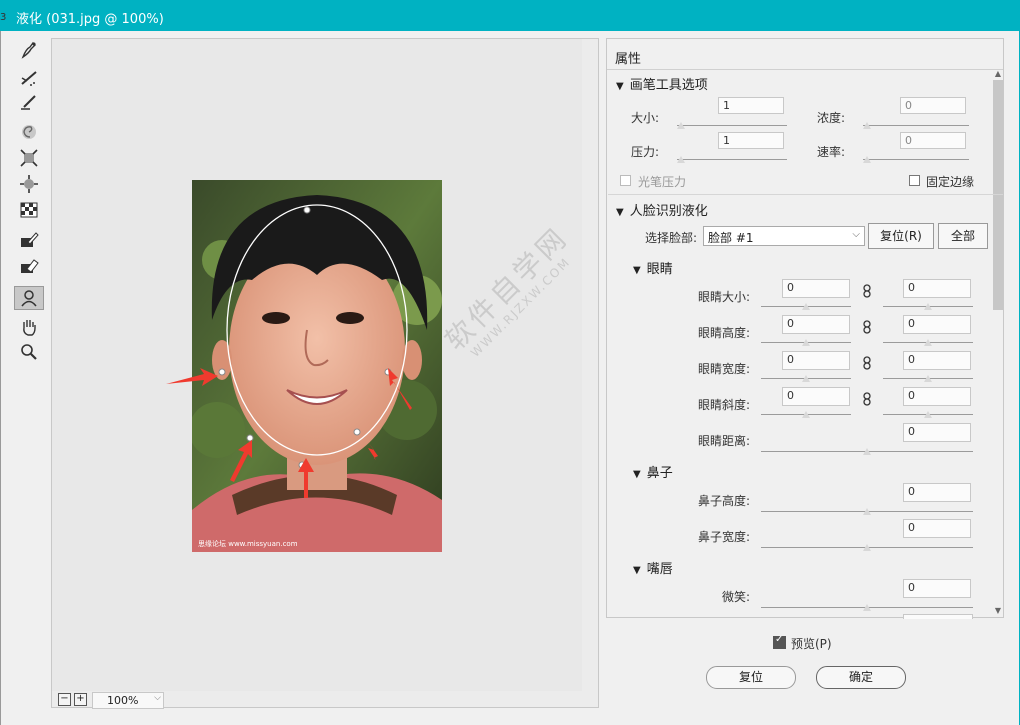  I want to click on eye-size-right-field: 0, so click(937, 288).